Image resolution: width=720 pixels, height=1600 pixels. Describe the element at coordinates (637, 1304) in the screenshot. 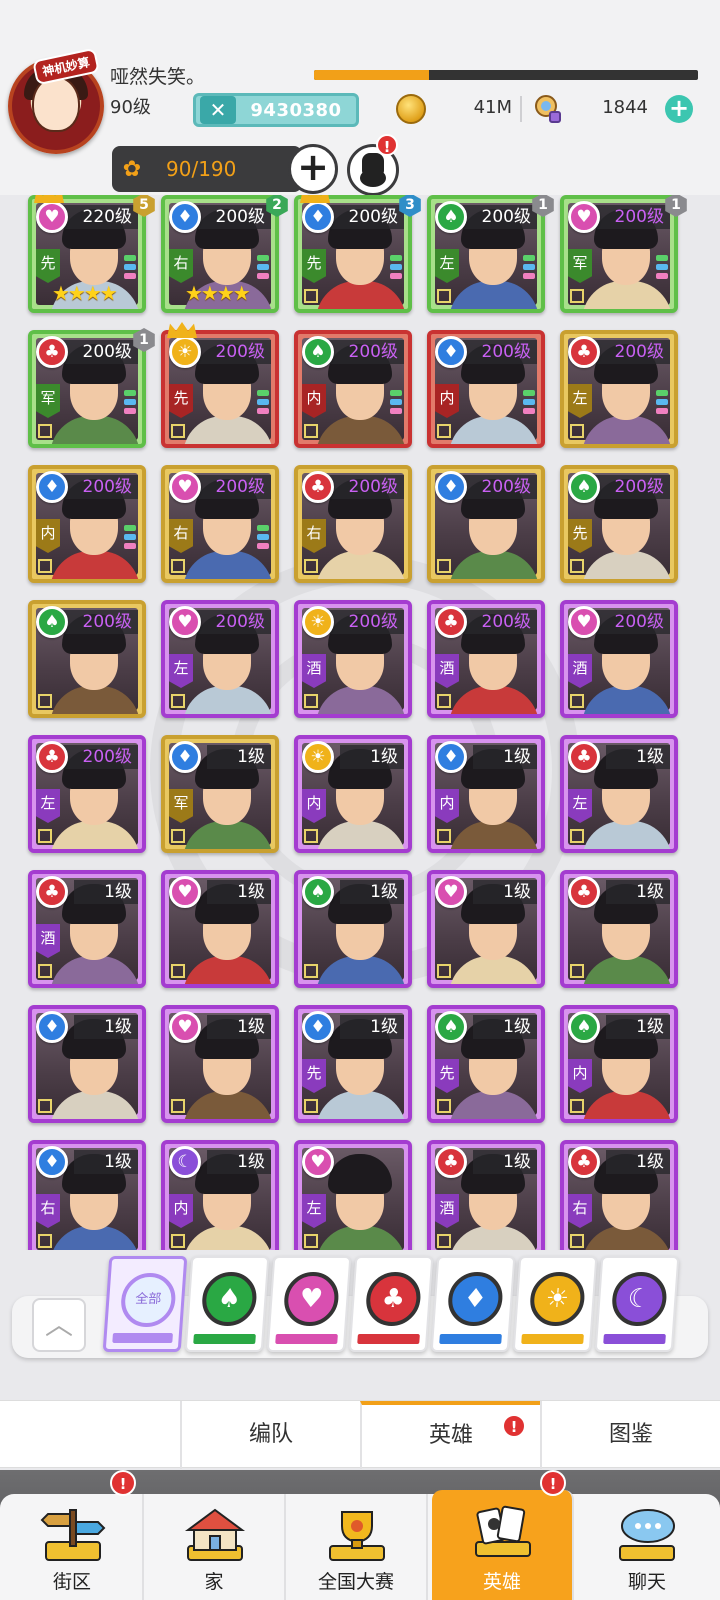

I see `filter-moon: ☾` at that location.